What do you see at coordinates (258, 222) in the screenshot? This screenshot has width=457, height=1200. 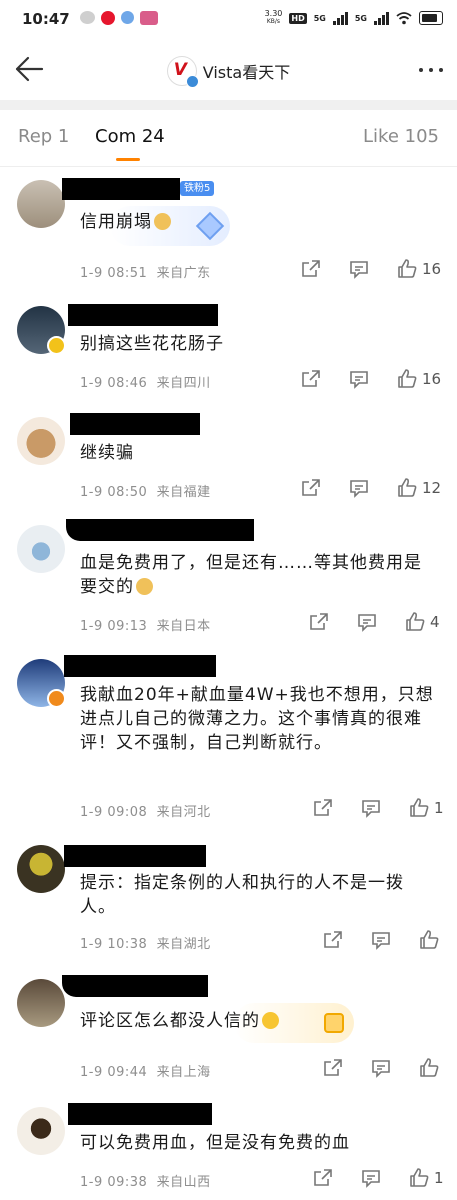 I see `comment-text: 信用崩塌` at bounding box center [258, 222].